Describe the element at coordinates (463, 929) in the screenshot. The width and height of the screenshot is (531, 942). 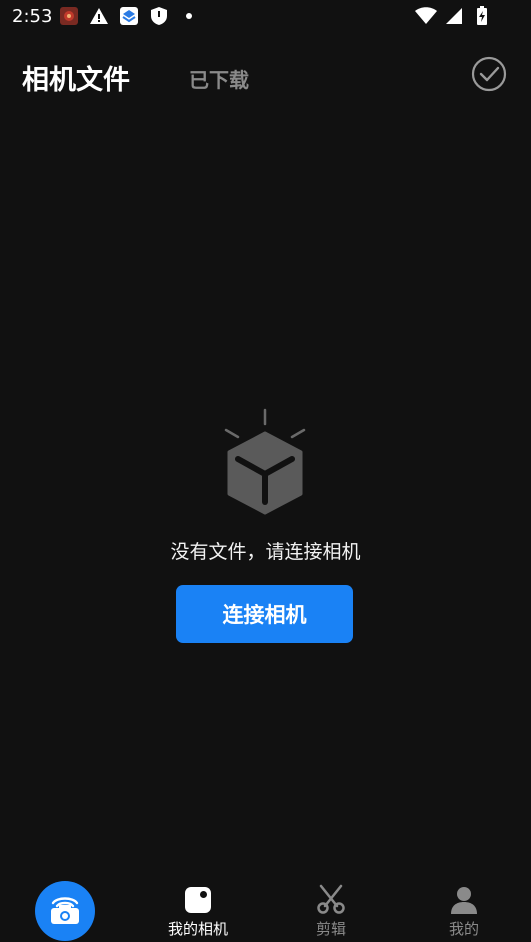
I see `nav-label: 我的` at that location.